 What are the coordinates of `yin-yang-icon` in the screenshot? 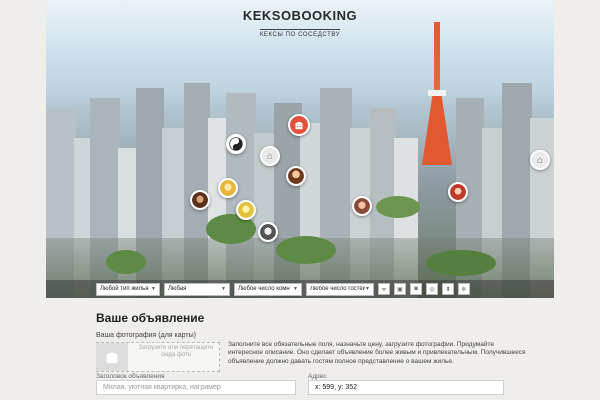 It's located at (236, 144).